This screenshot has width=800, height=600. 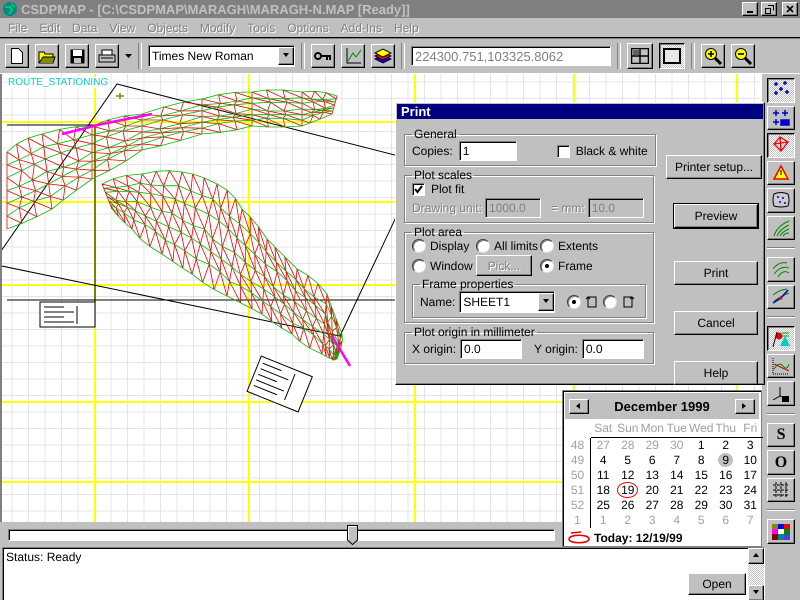 What do you see at coordinates (769, 9) in the screenshot?
I see `restore-button` at bounding box center [769, 9].